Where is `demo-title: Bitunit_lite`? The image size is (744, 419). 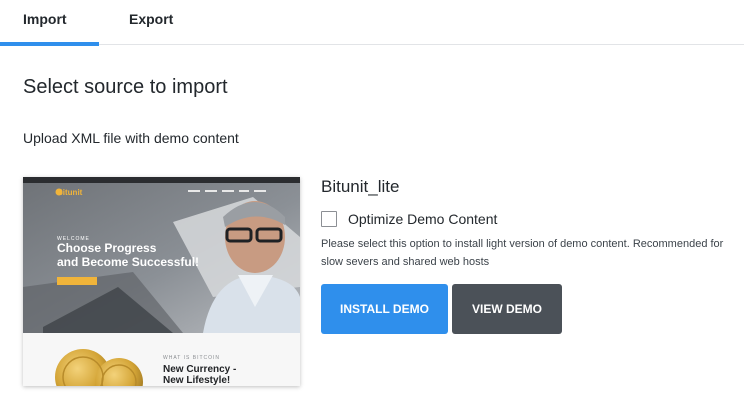
demo-title: Bitunit_lite is located at coordinates (360, 186).